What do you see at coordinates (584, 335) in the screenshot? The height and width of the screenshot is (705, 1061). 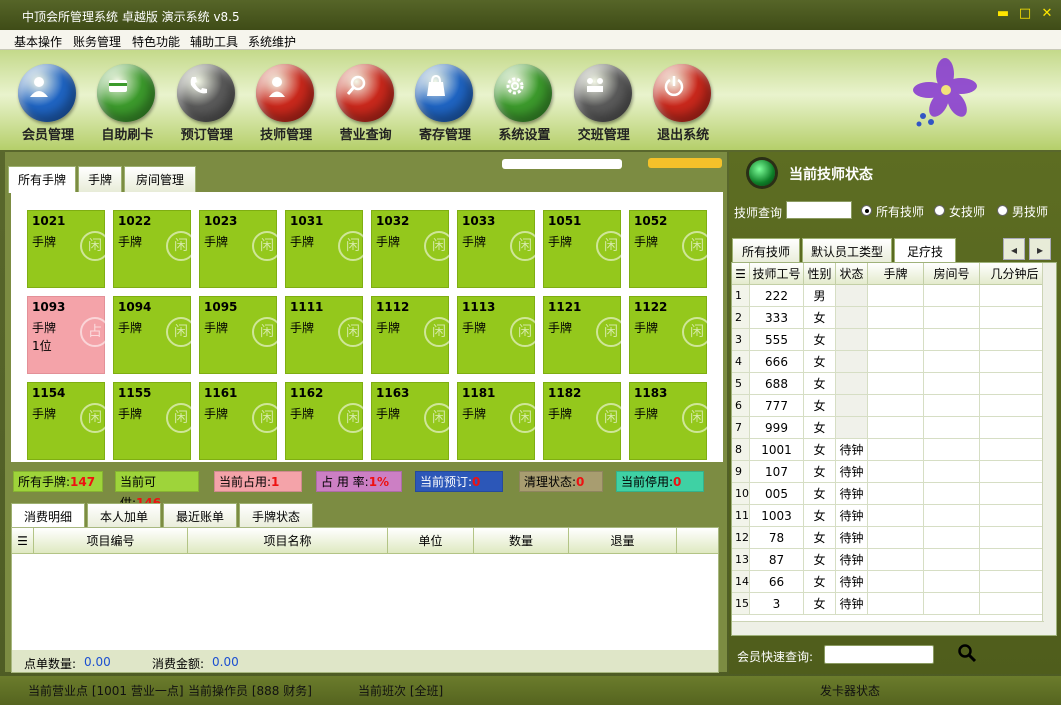 I see `hand-card: 1121 手牌 闲` at bounding box center [584, 335].